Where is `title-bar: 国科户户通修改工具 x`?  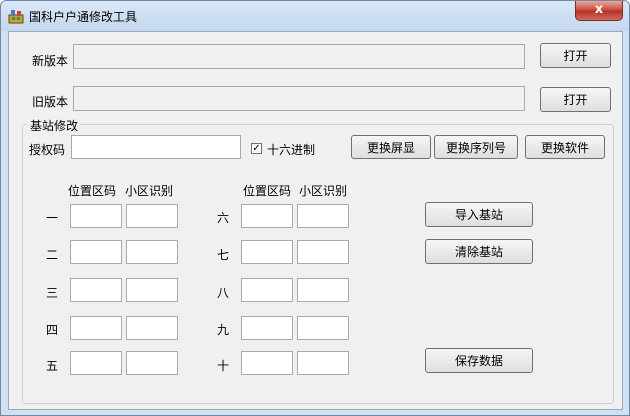
title-bar: 国科户户通修改工具 x is located at coordinates (315, 16).